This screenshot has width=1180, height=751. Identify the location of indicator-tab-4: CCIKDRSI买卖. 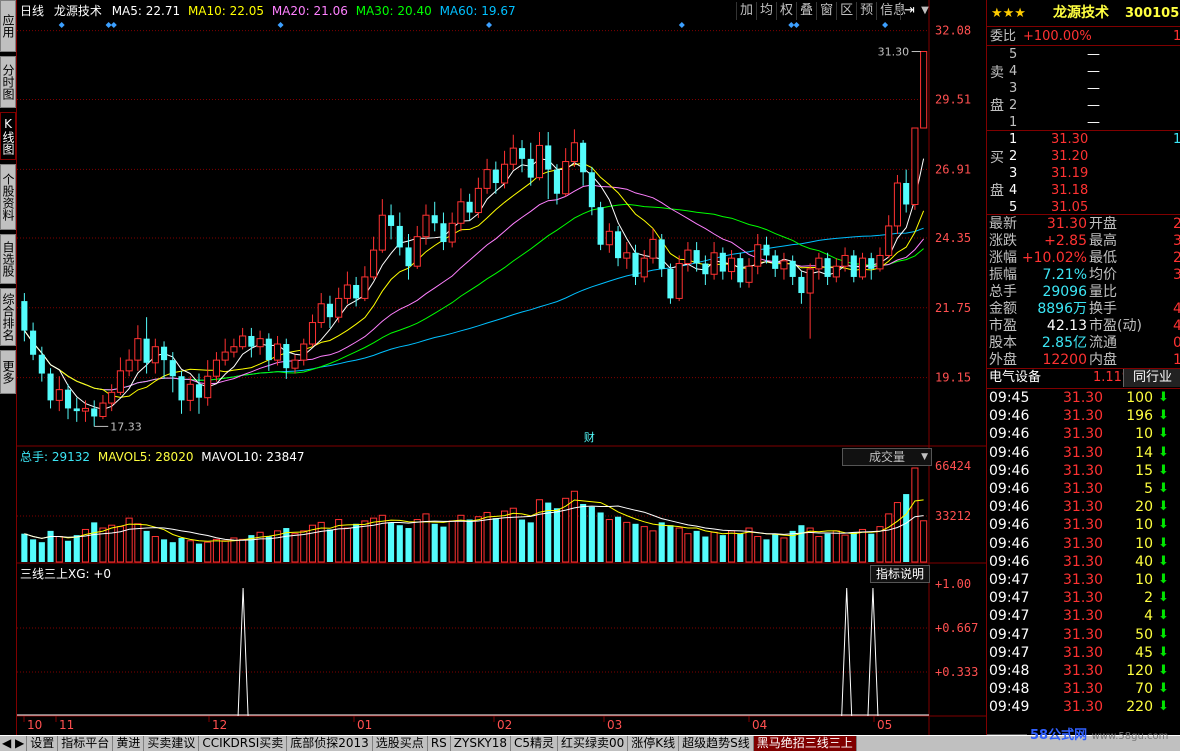
(243, 743).